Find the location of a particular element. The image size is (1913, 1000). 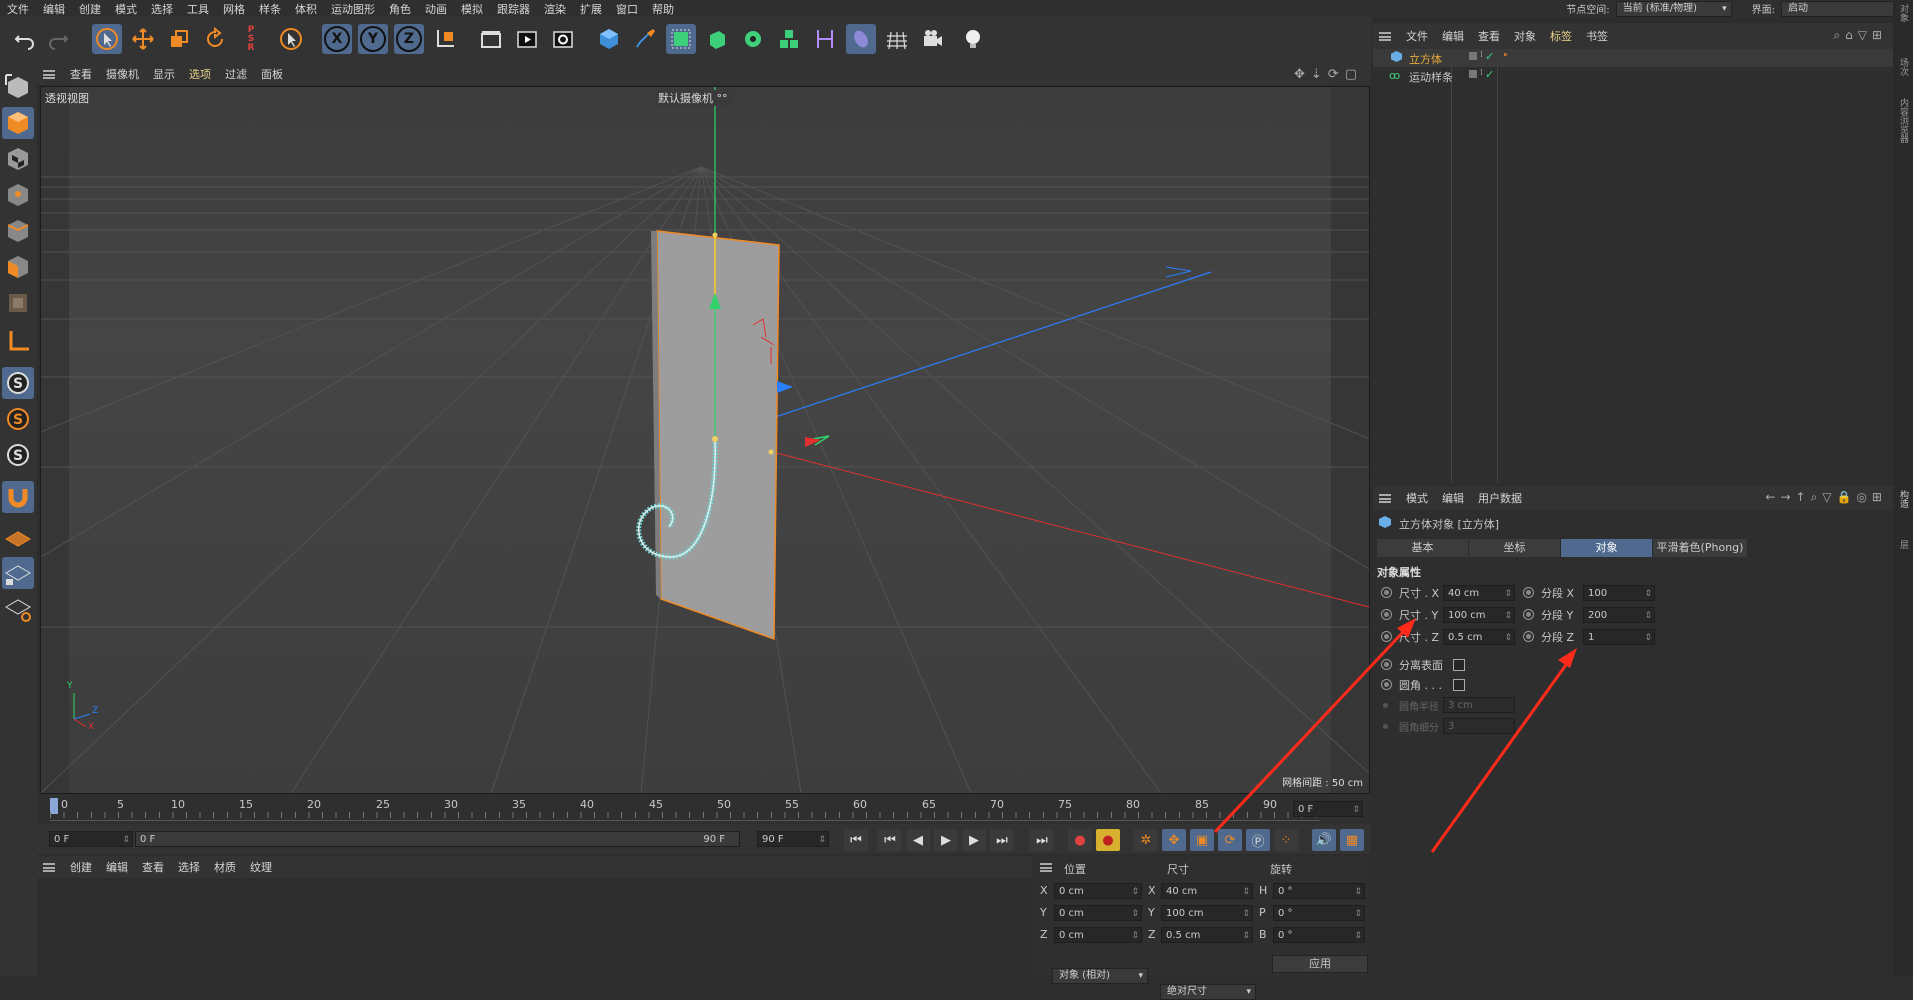

viewport-menu-view: 查看 is located at coordinates (81, 74).